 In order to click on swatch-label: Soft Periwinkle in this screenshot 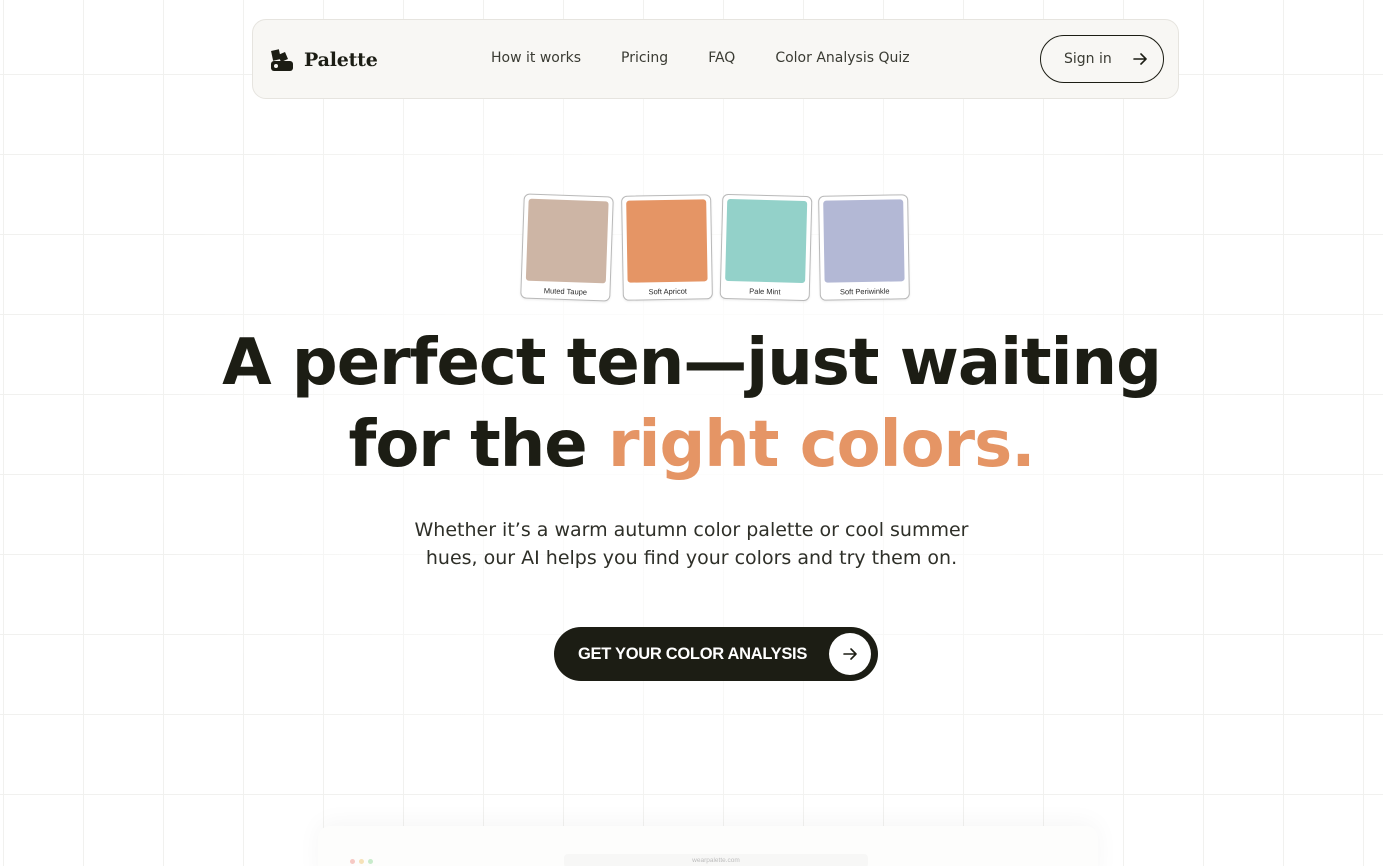, I will do `click(864, 291)`.